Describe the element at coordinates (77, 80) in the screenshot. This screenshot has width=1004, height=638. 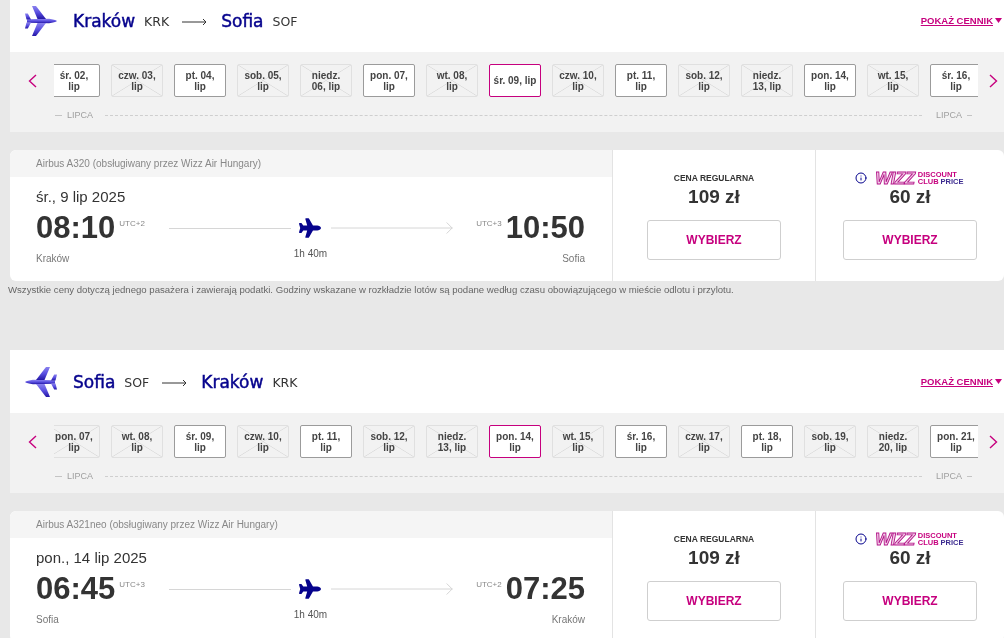
I see `date-tile: śr. 02, lip` at that location.